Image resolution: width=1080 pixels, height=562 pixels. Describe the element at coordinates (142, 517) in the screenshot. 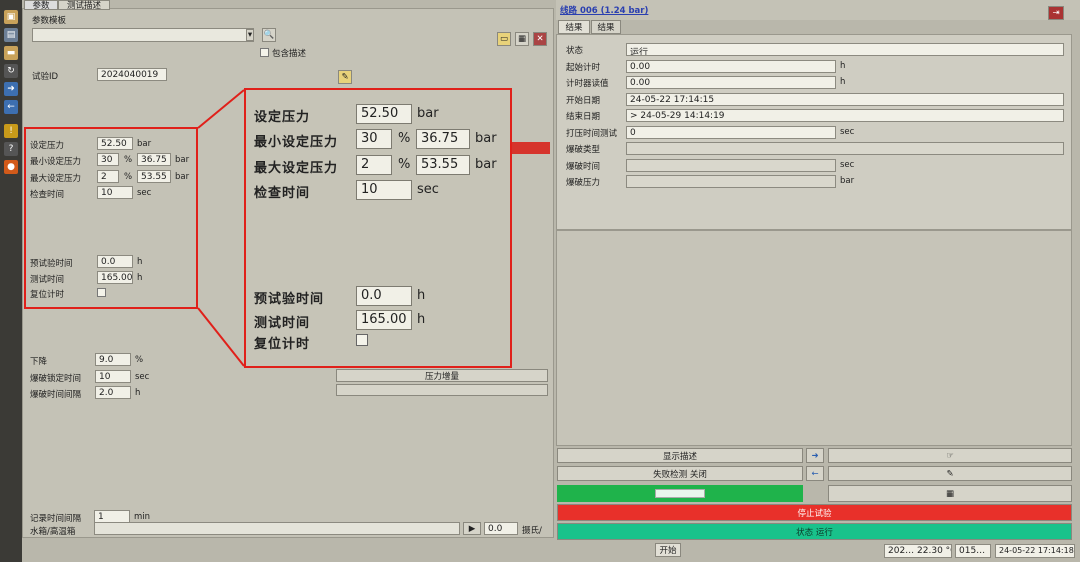

I see `log-interval-unit: min` at that location.